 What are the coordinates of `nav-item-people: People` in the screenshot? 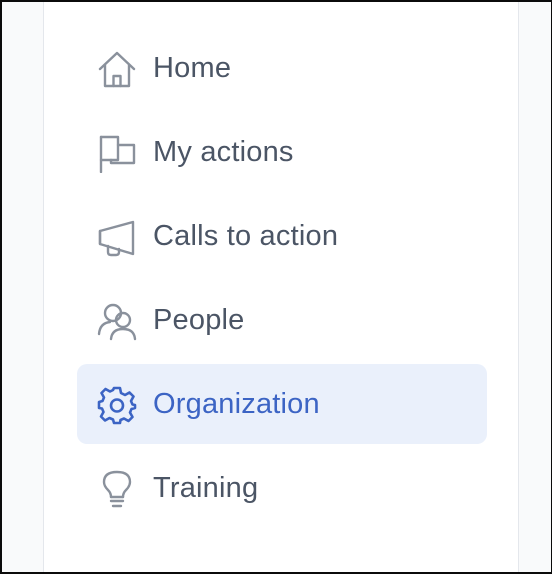 It's located at (282, 320).